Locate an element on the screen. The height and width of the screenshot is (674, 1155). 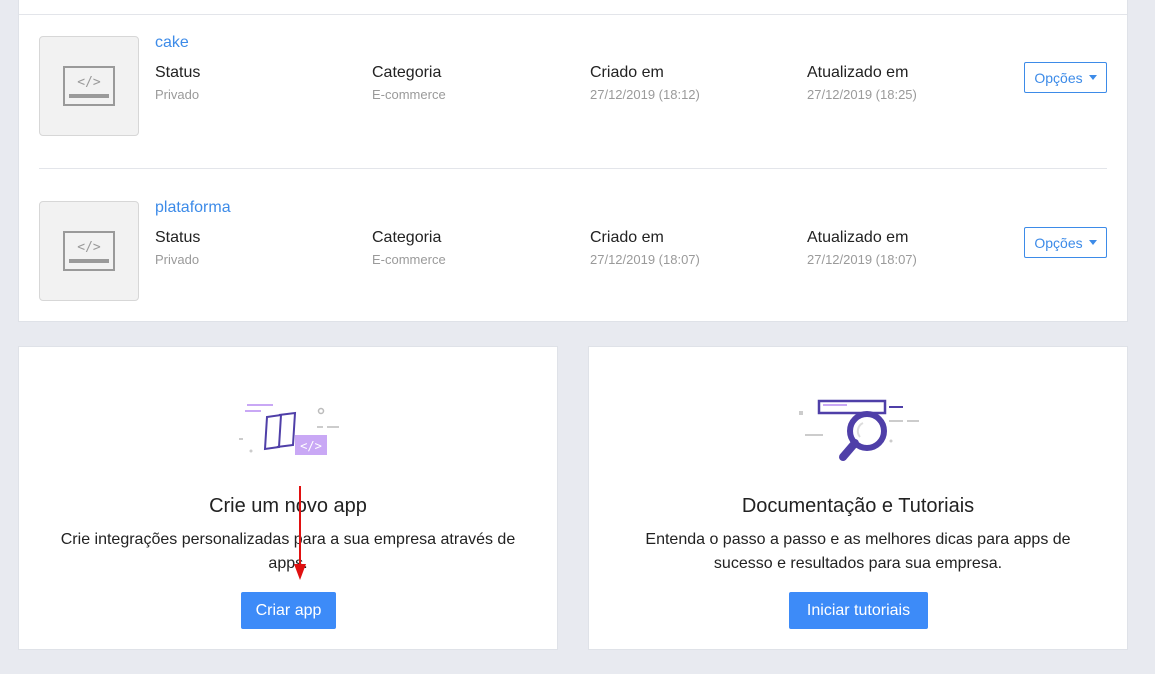
docs-title: Documentação e Tutoriais is located at coordinates (858, 506).